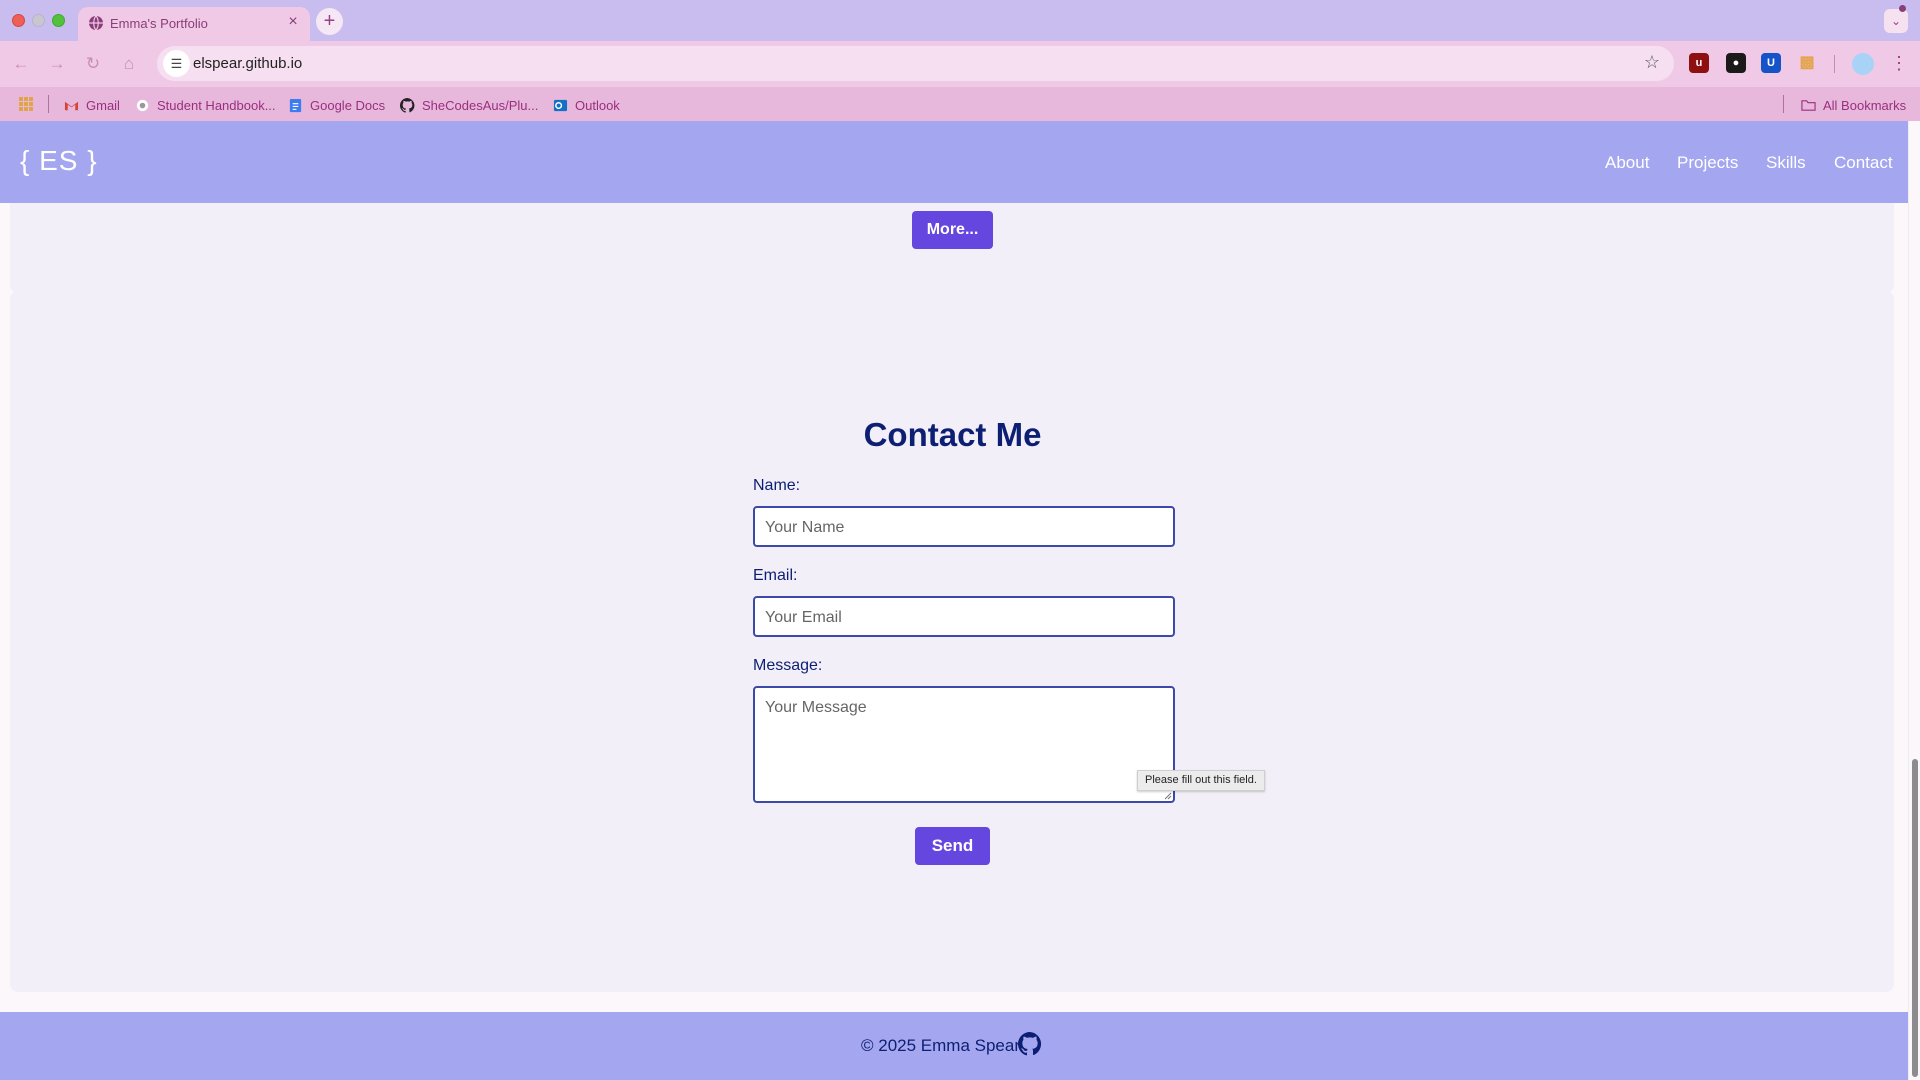 Image resolution: width=1920 pixels, height=1080 pixels. I want to click on back-arrow-icon: ←, so click(21, 64).